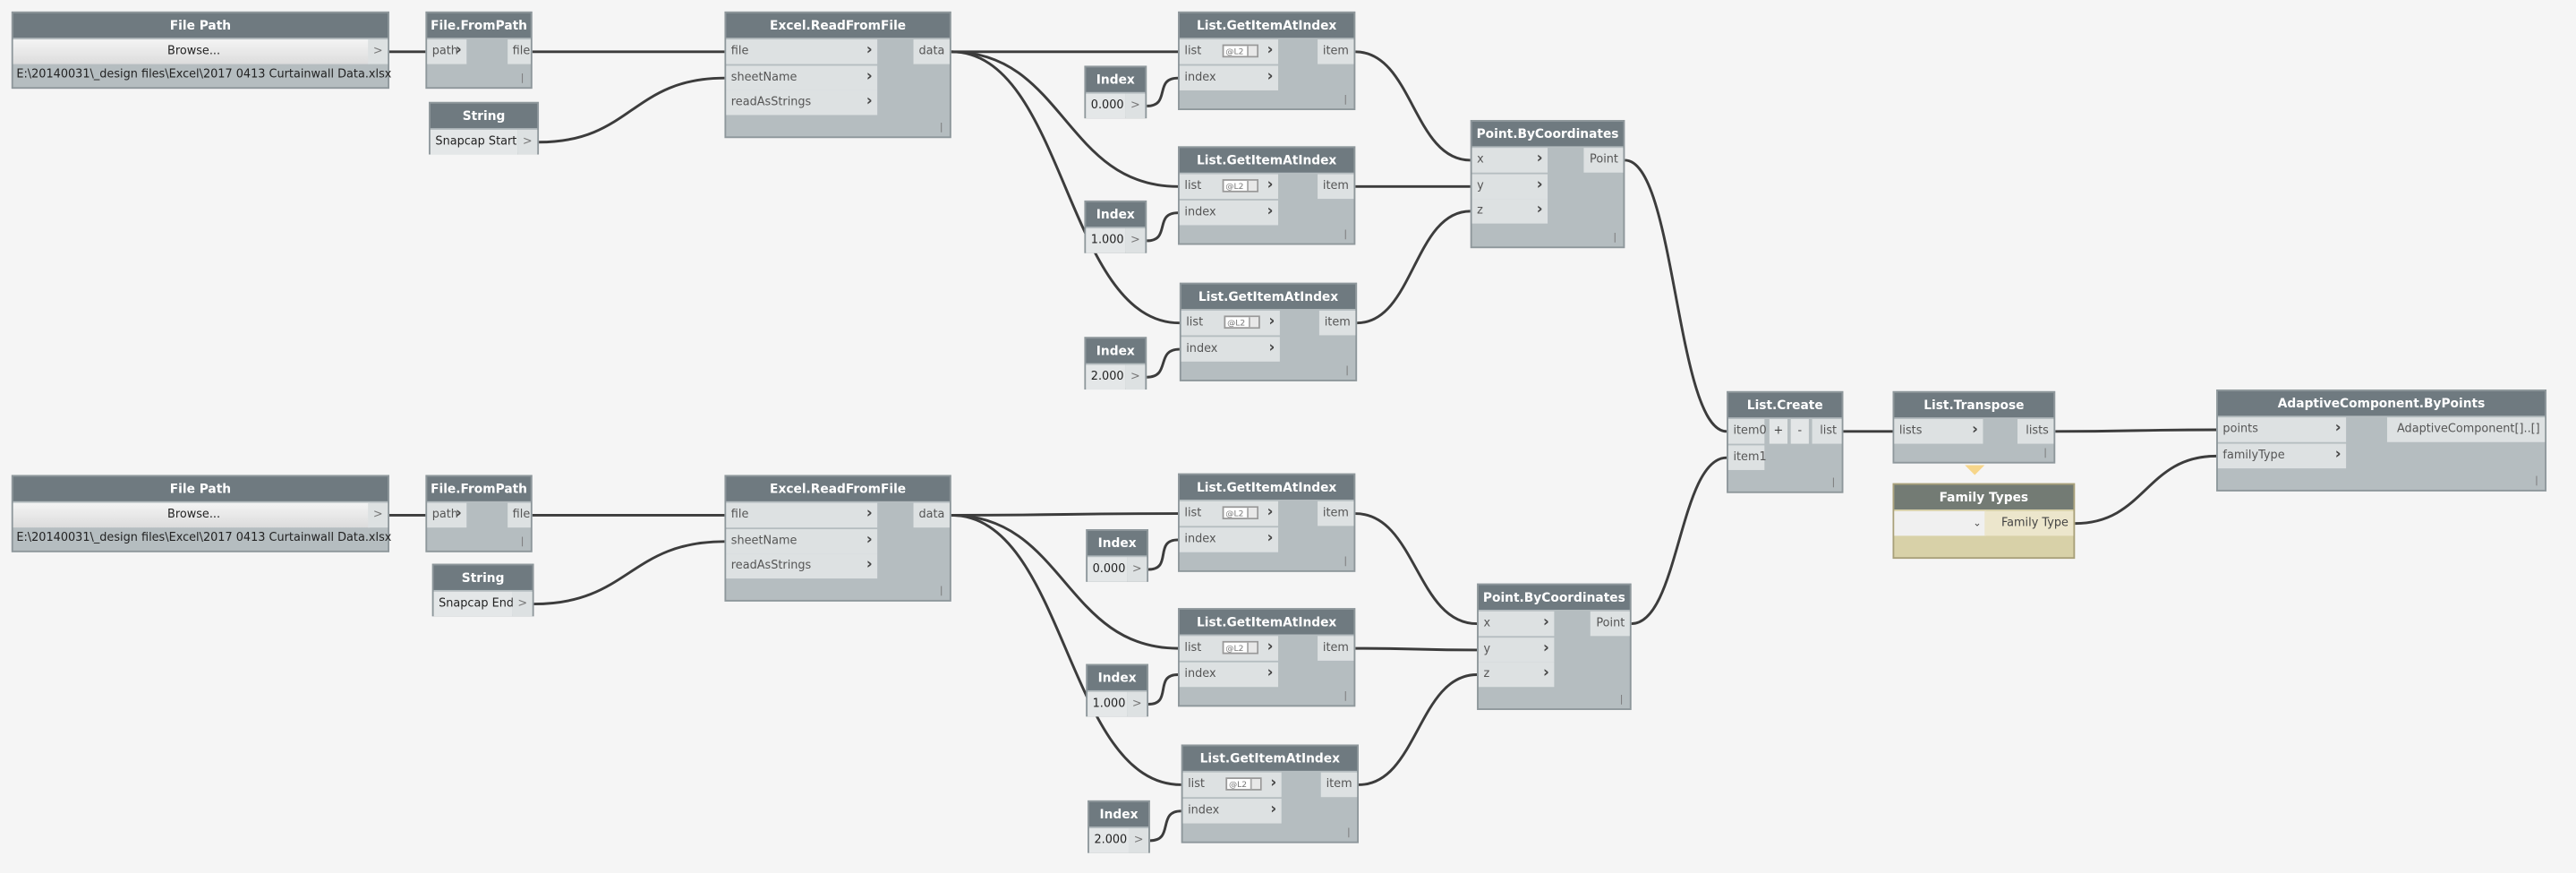  What do you see at coordinates (1984, 497) in the screenshot?
I see `node-title: Family Types` at bounding box center [1984, 497].